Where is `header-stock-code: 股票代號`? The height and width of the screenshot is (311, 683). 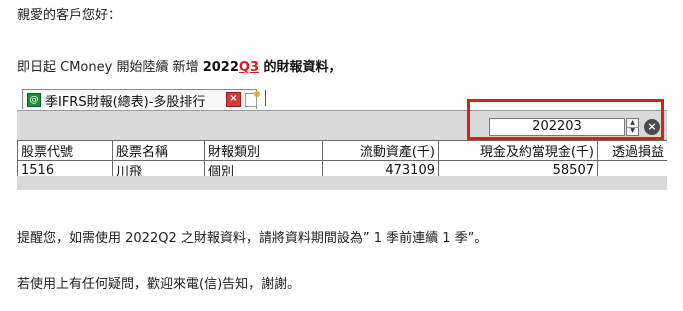
header-stock-code: 股票代號 is located at coordinates (65, 150).